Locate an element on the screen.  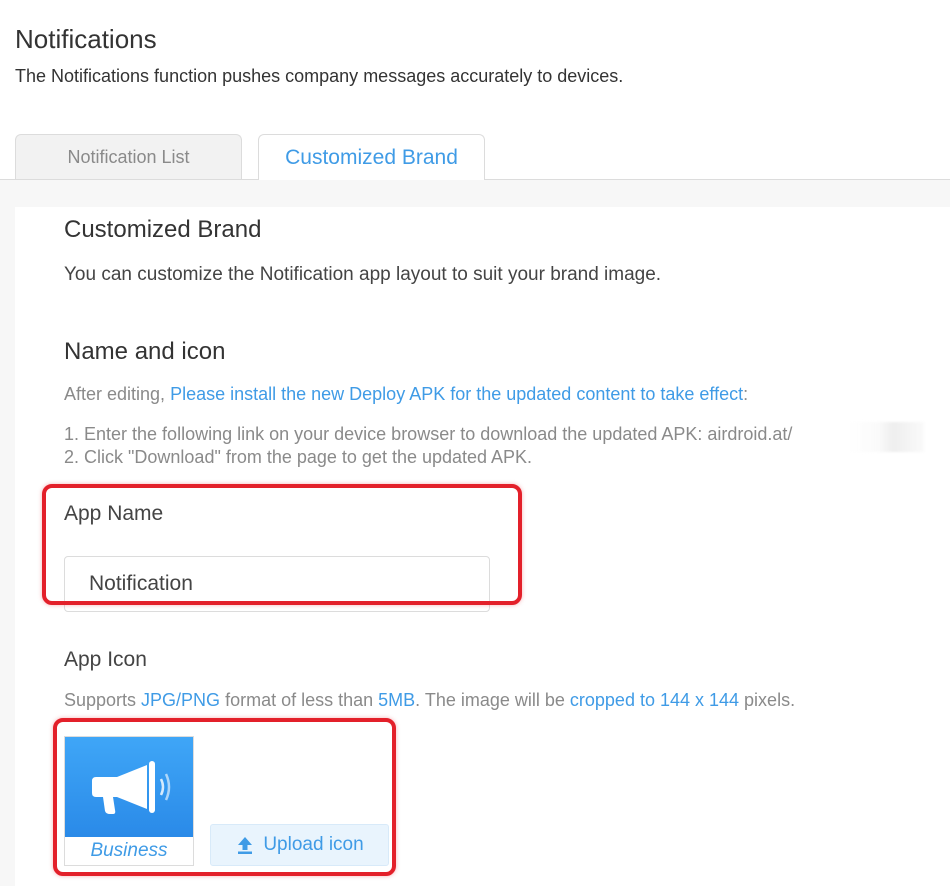
requirements-prefix: Supports is located at coordinates (103, 700).